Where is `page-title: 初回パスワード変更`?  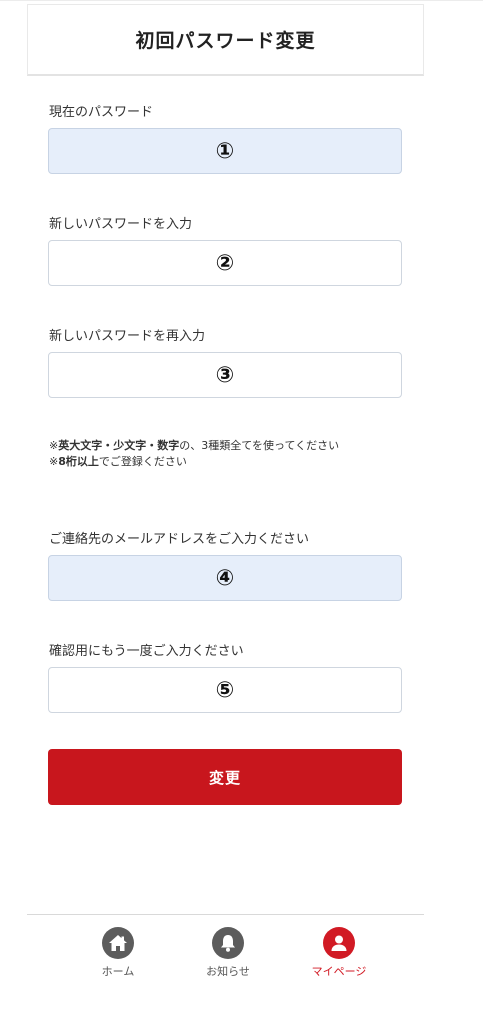 page-title: 初回パスワード変更 is located at coordinates (225, 41).